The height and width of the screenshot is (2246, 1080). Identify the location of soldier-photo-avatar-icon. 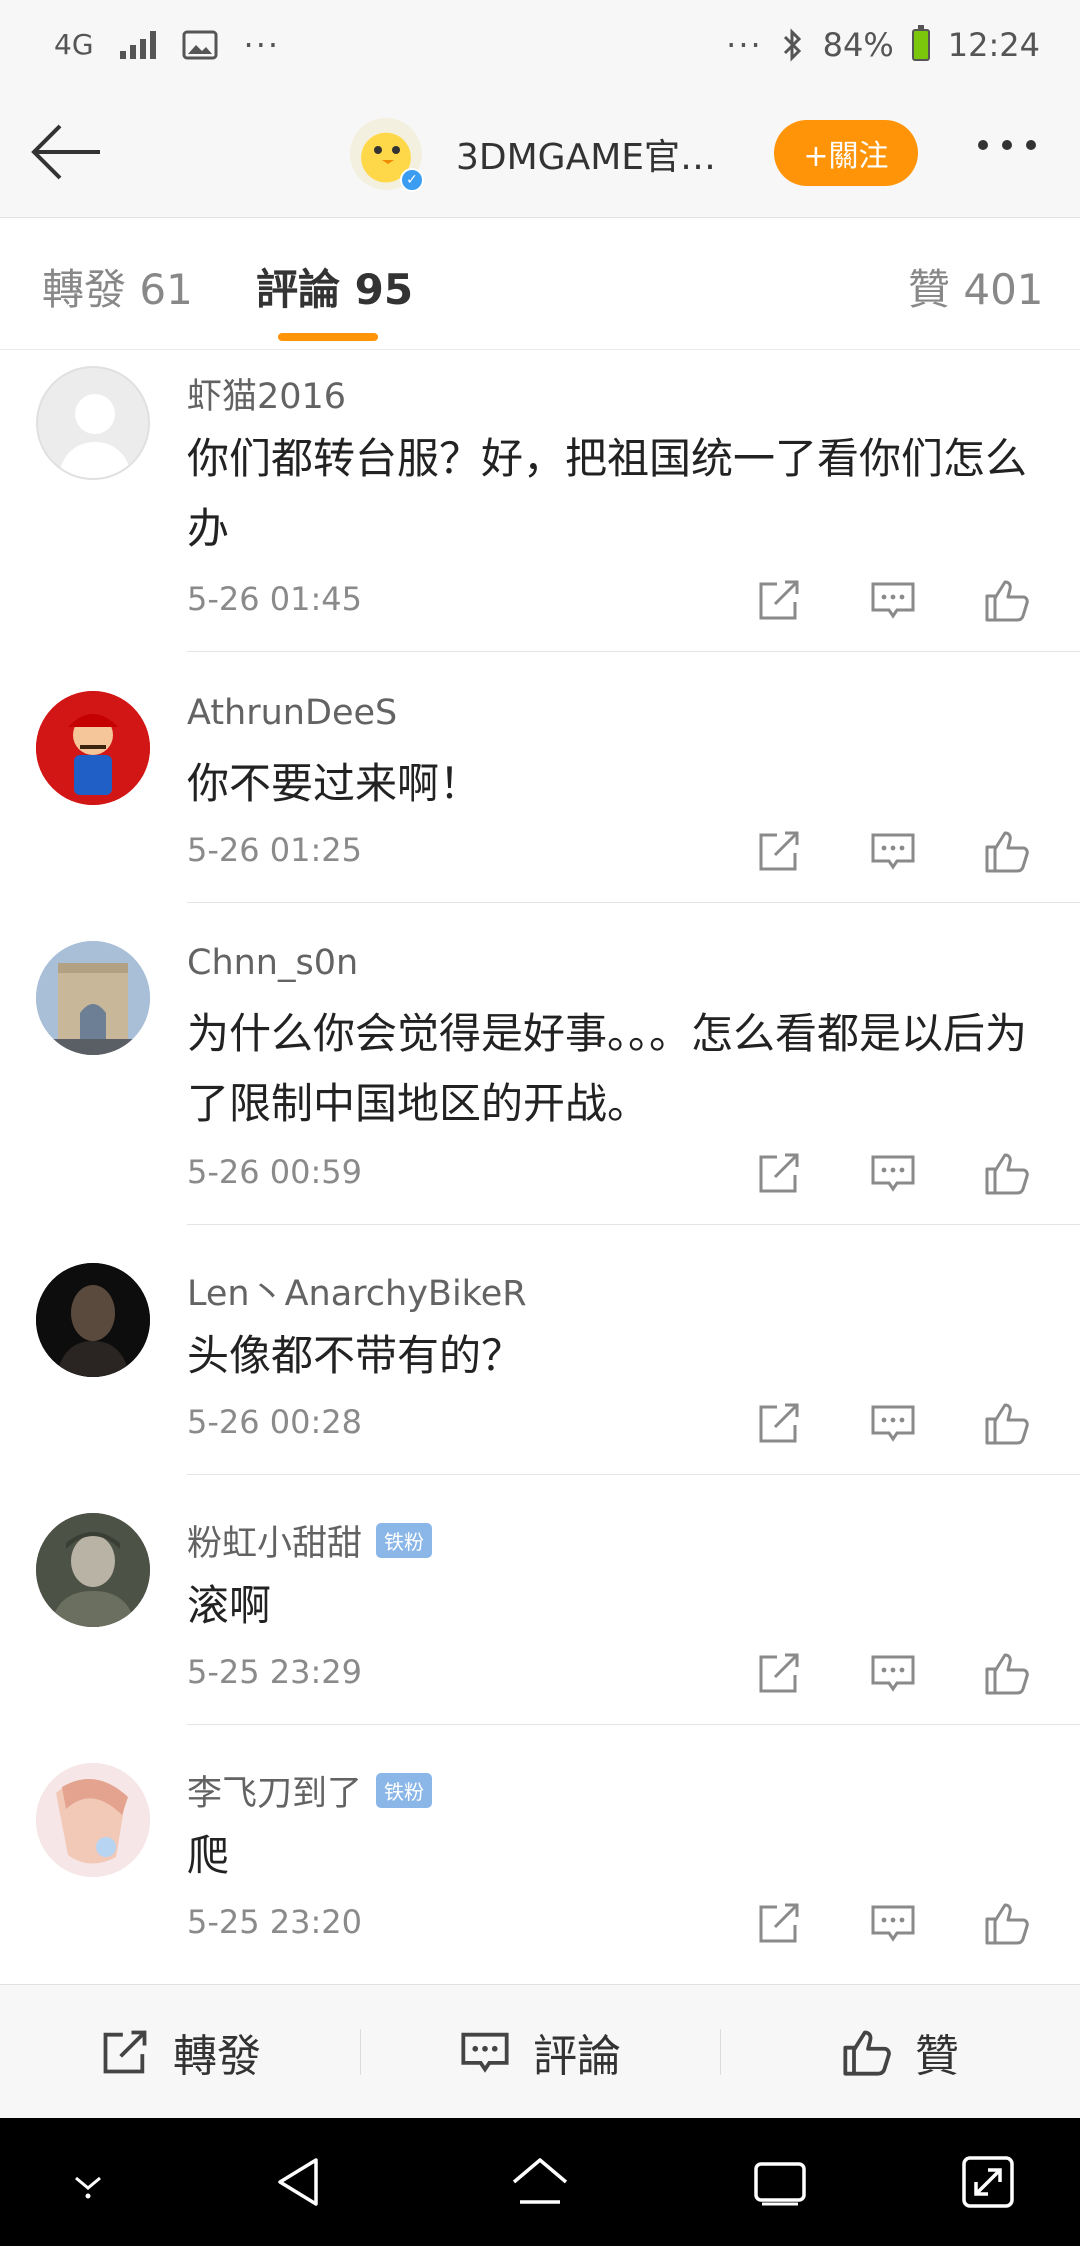
(93, 1570).